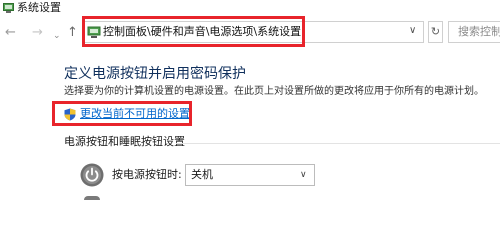 The image size is (500, 240). I want to click on search-placeholder: 搜索控制面, so click(479, 31).